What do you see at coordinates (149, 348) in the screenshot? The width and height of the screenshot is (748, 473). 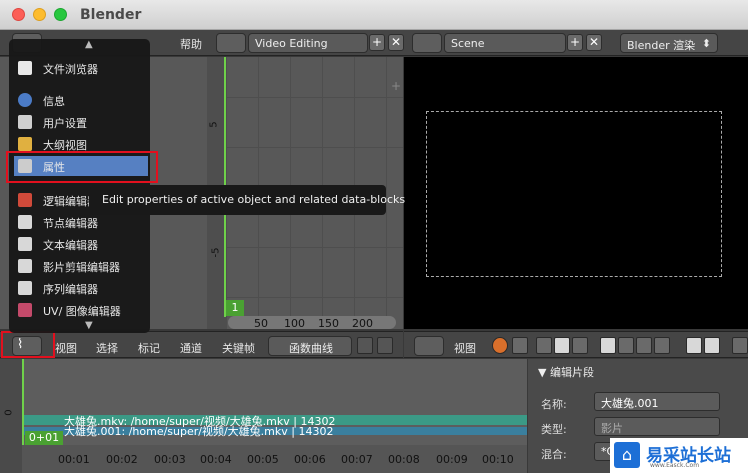 I see `menu-marker: 标记` at bounding box center [149, 348].